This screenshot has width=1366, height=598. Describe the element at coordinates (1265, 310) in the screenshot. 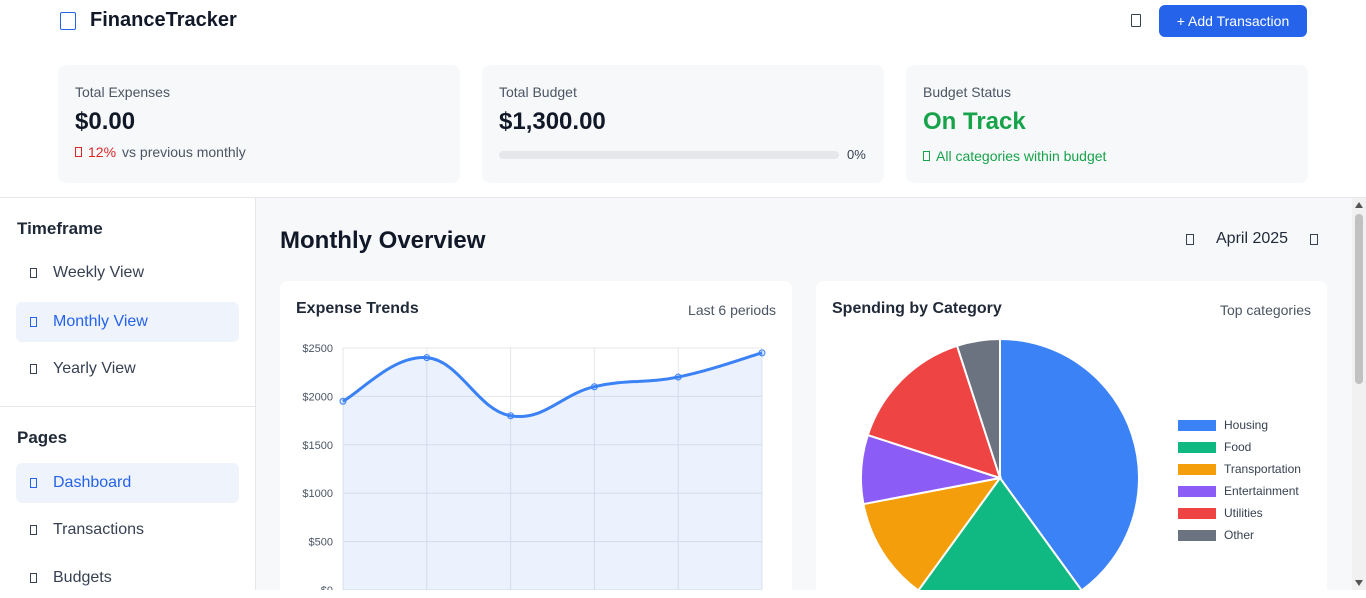

I see `spending-category-meta: Top categories` at that location.